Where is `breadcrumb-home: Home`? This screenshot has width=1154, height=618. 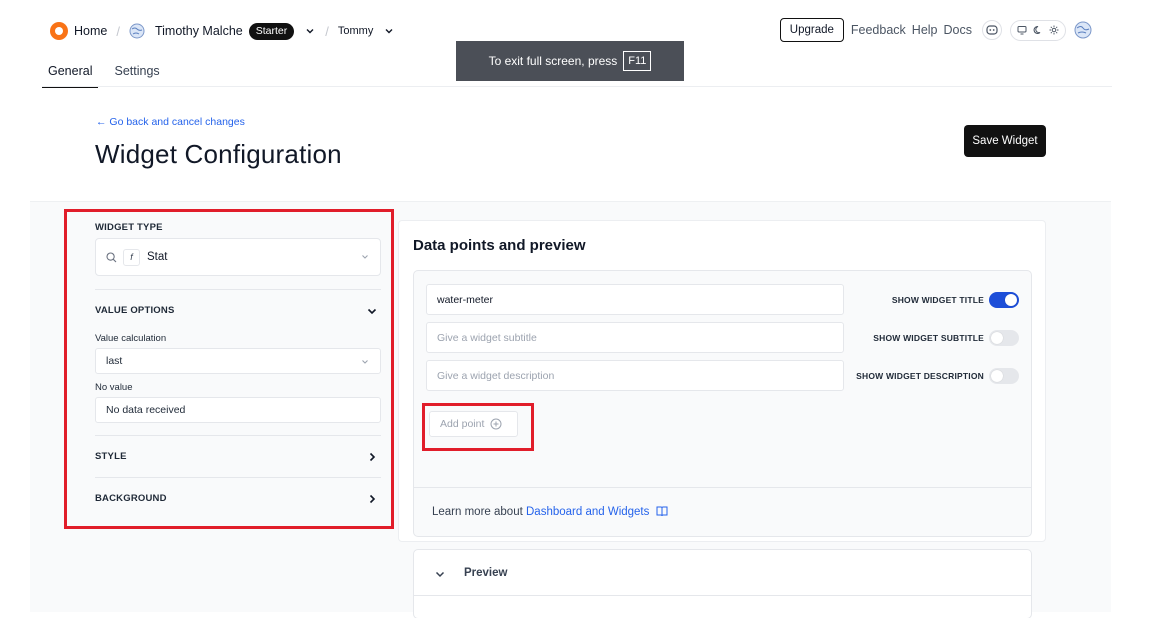 breadcrumb-home: Home is located at coordinates (90, 31).